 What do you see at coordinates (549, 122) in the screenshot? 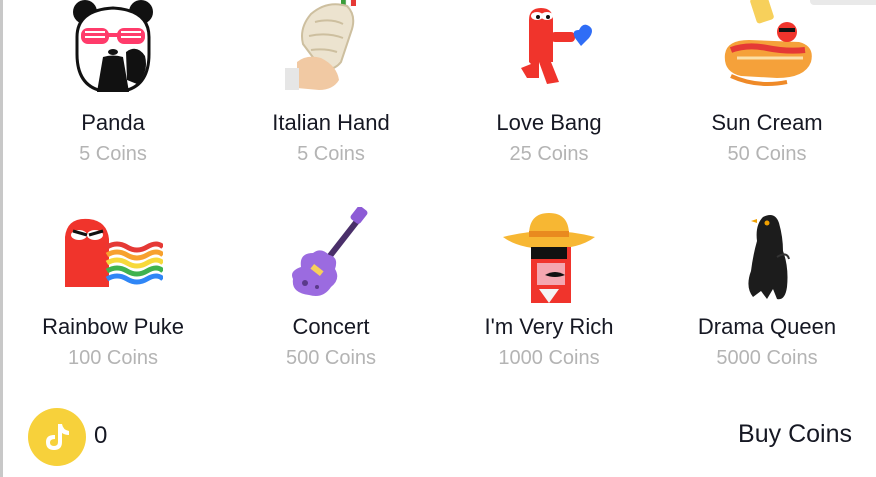
I see `gift-name: Love Bang` at bounding box center [549, 122].